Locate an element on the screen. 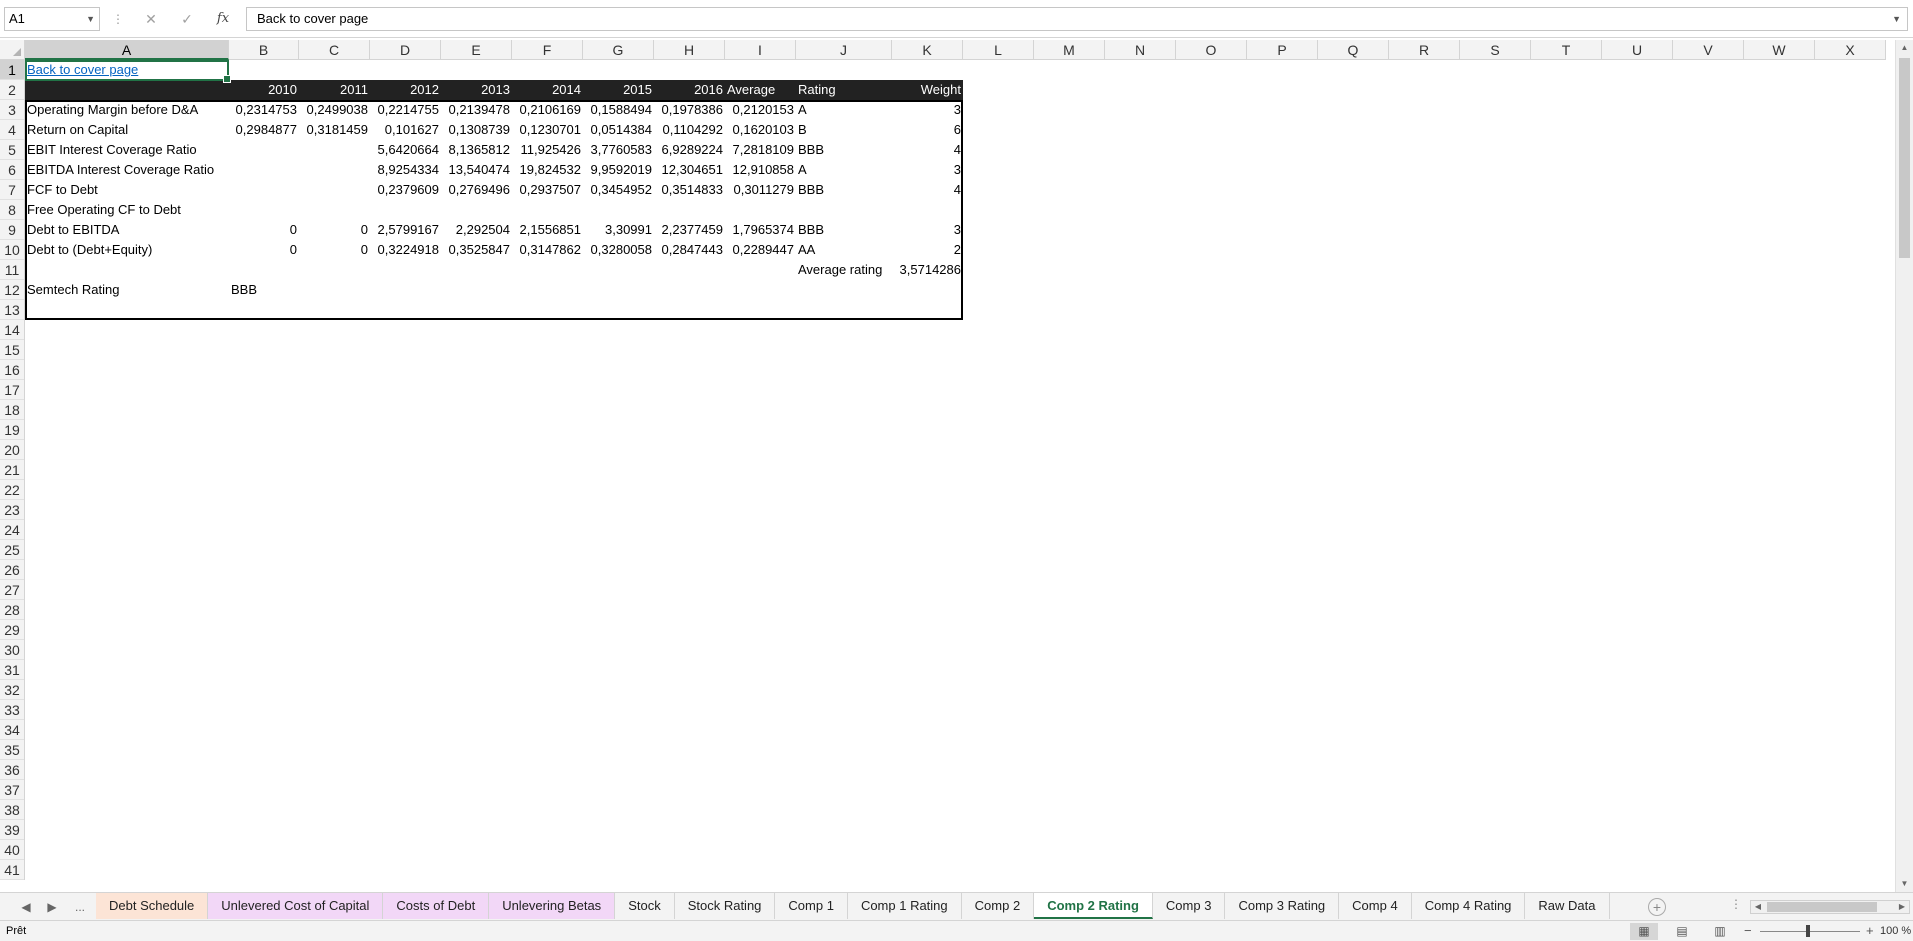  value-cell: 2,5799167 is located at coordinates (405, 230).